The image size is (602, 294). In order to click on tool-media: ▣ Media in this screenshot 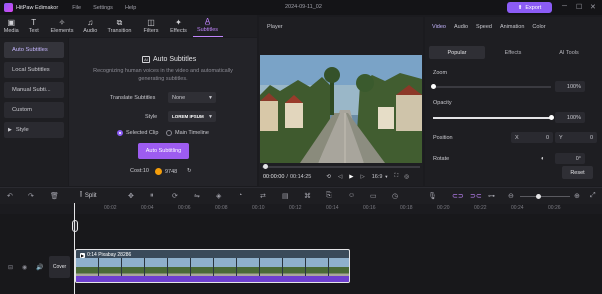, I will do `click(11, 26)`.